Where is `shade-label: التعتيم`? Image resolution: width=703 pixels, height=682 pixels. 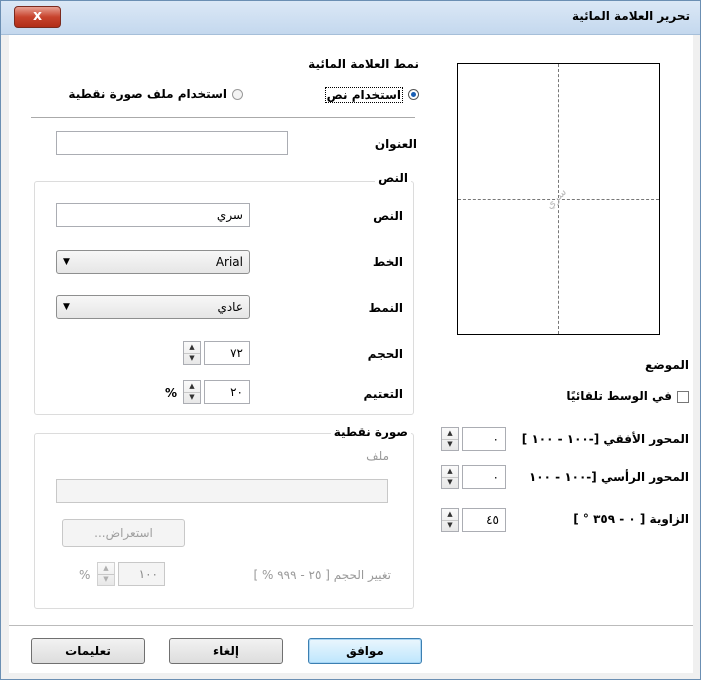
shade-label: التعتيم is located at coordinates (383, 394).